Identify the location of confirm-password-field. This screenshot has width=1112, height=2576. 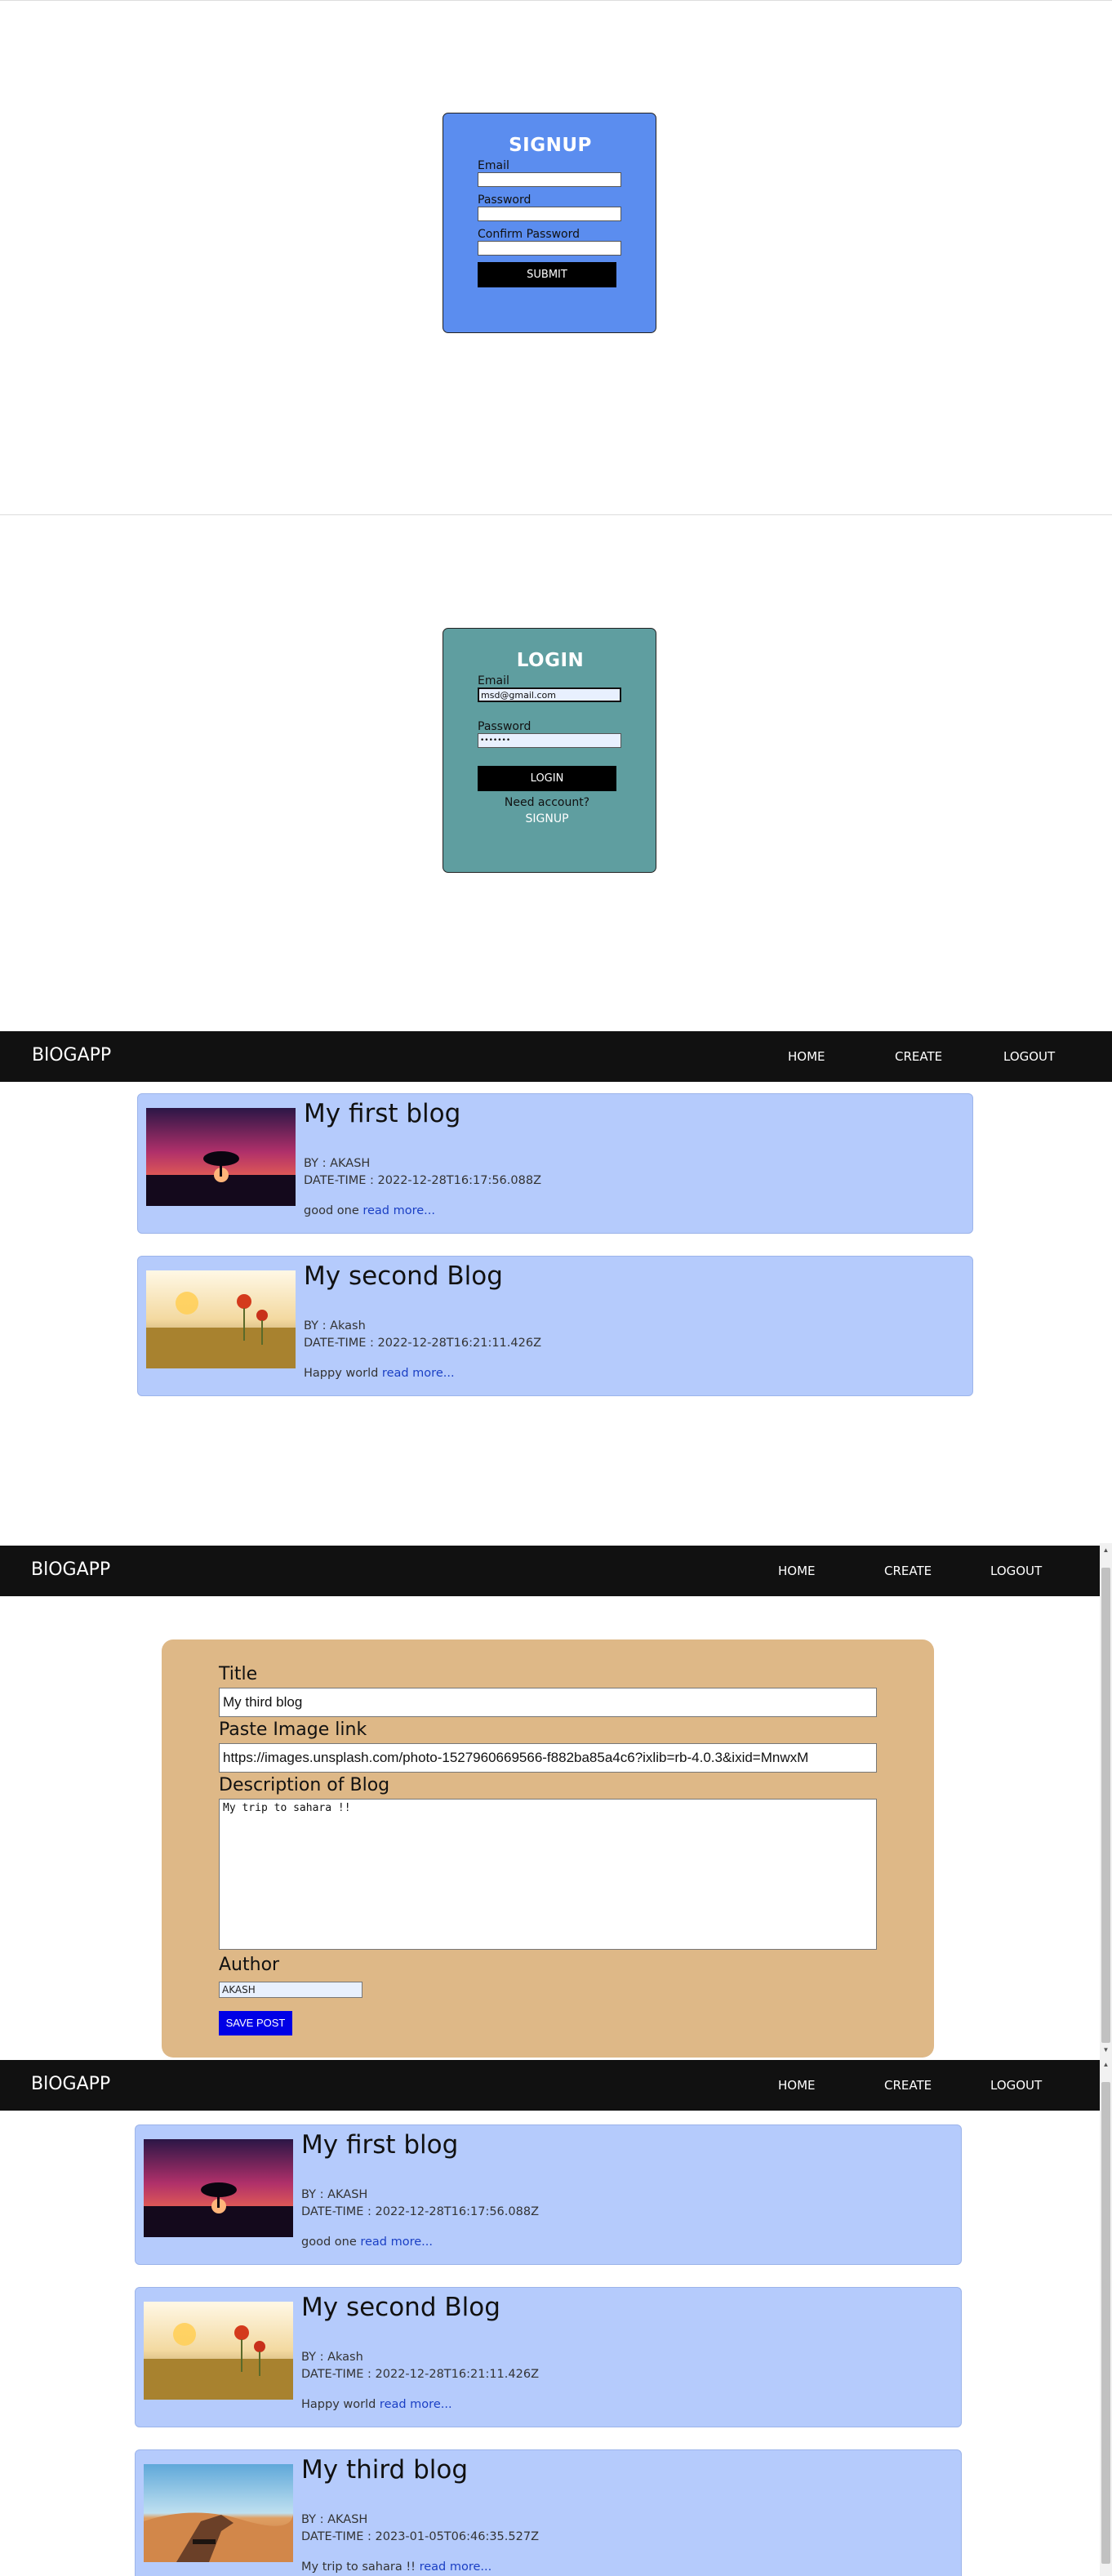
(549, 249).